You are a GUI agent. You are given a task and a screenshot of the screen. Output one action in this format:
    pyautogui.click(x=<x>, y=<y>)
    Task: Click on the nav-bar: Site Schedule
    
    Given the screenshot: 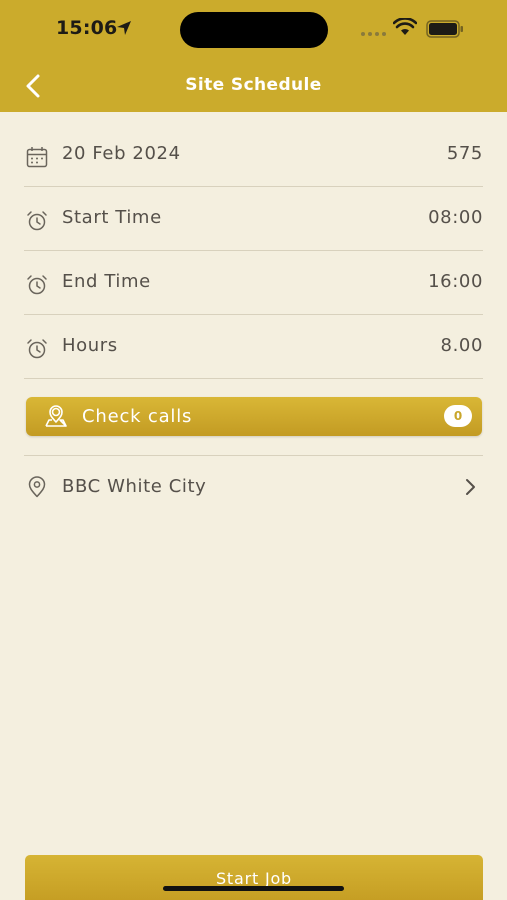 What is the action you would take?
    pyautogui.click(x=253, y=86)
    